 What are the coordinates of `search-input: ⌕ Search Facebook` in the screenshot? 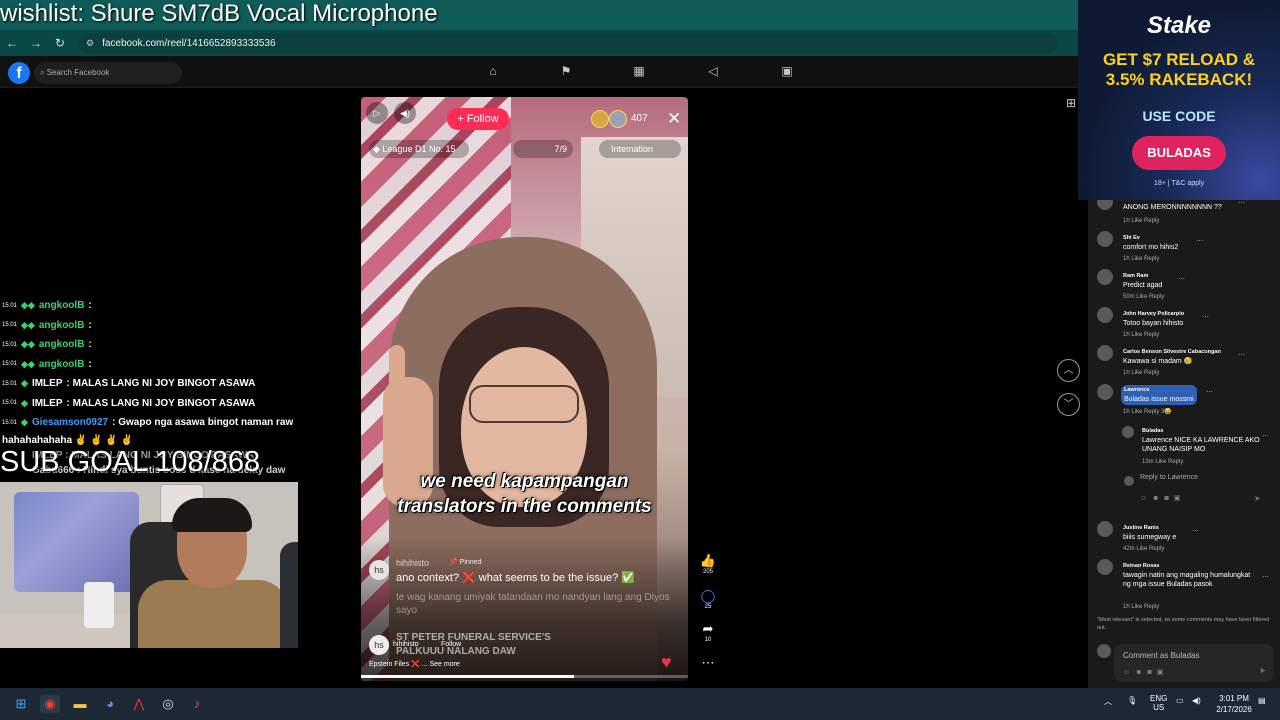 It's located at (108, 73).